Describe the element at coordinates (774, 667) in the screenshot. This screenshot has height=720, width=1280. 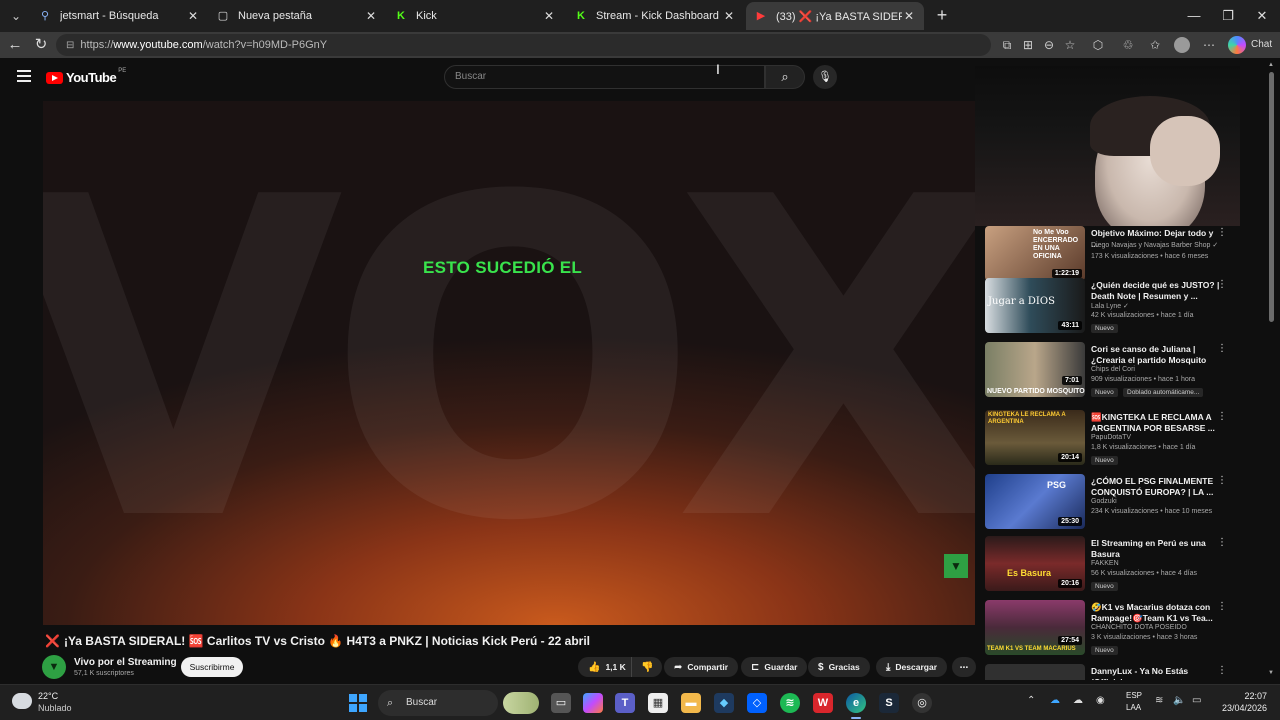
I see `save-button: ⊏ Guardar` at that location.